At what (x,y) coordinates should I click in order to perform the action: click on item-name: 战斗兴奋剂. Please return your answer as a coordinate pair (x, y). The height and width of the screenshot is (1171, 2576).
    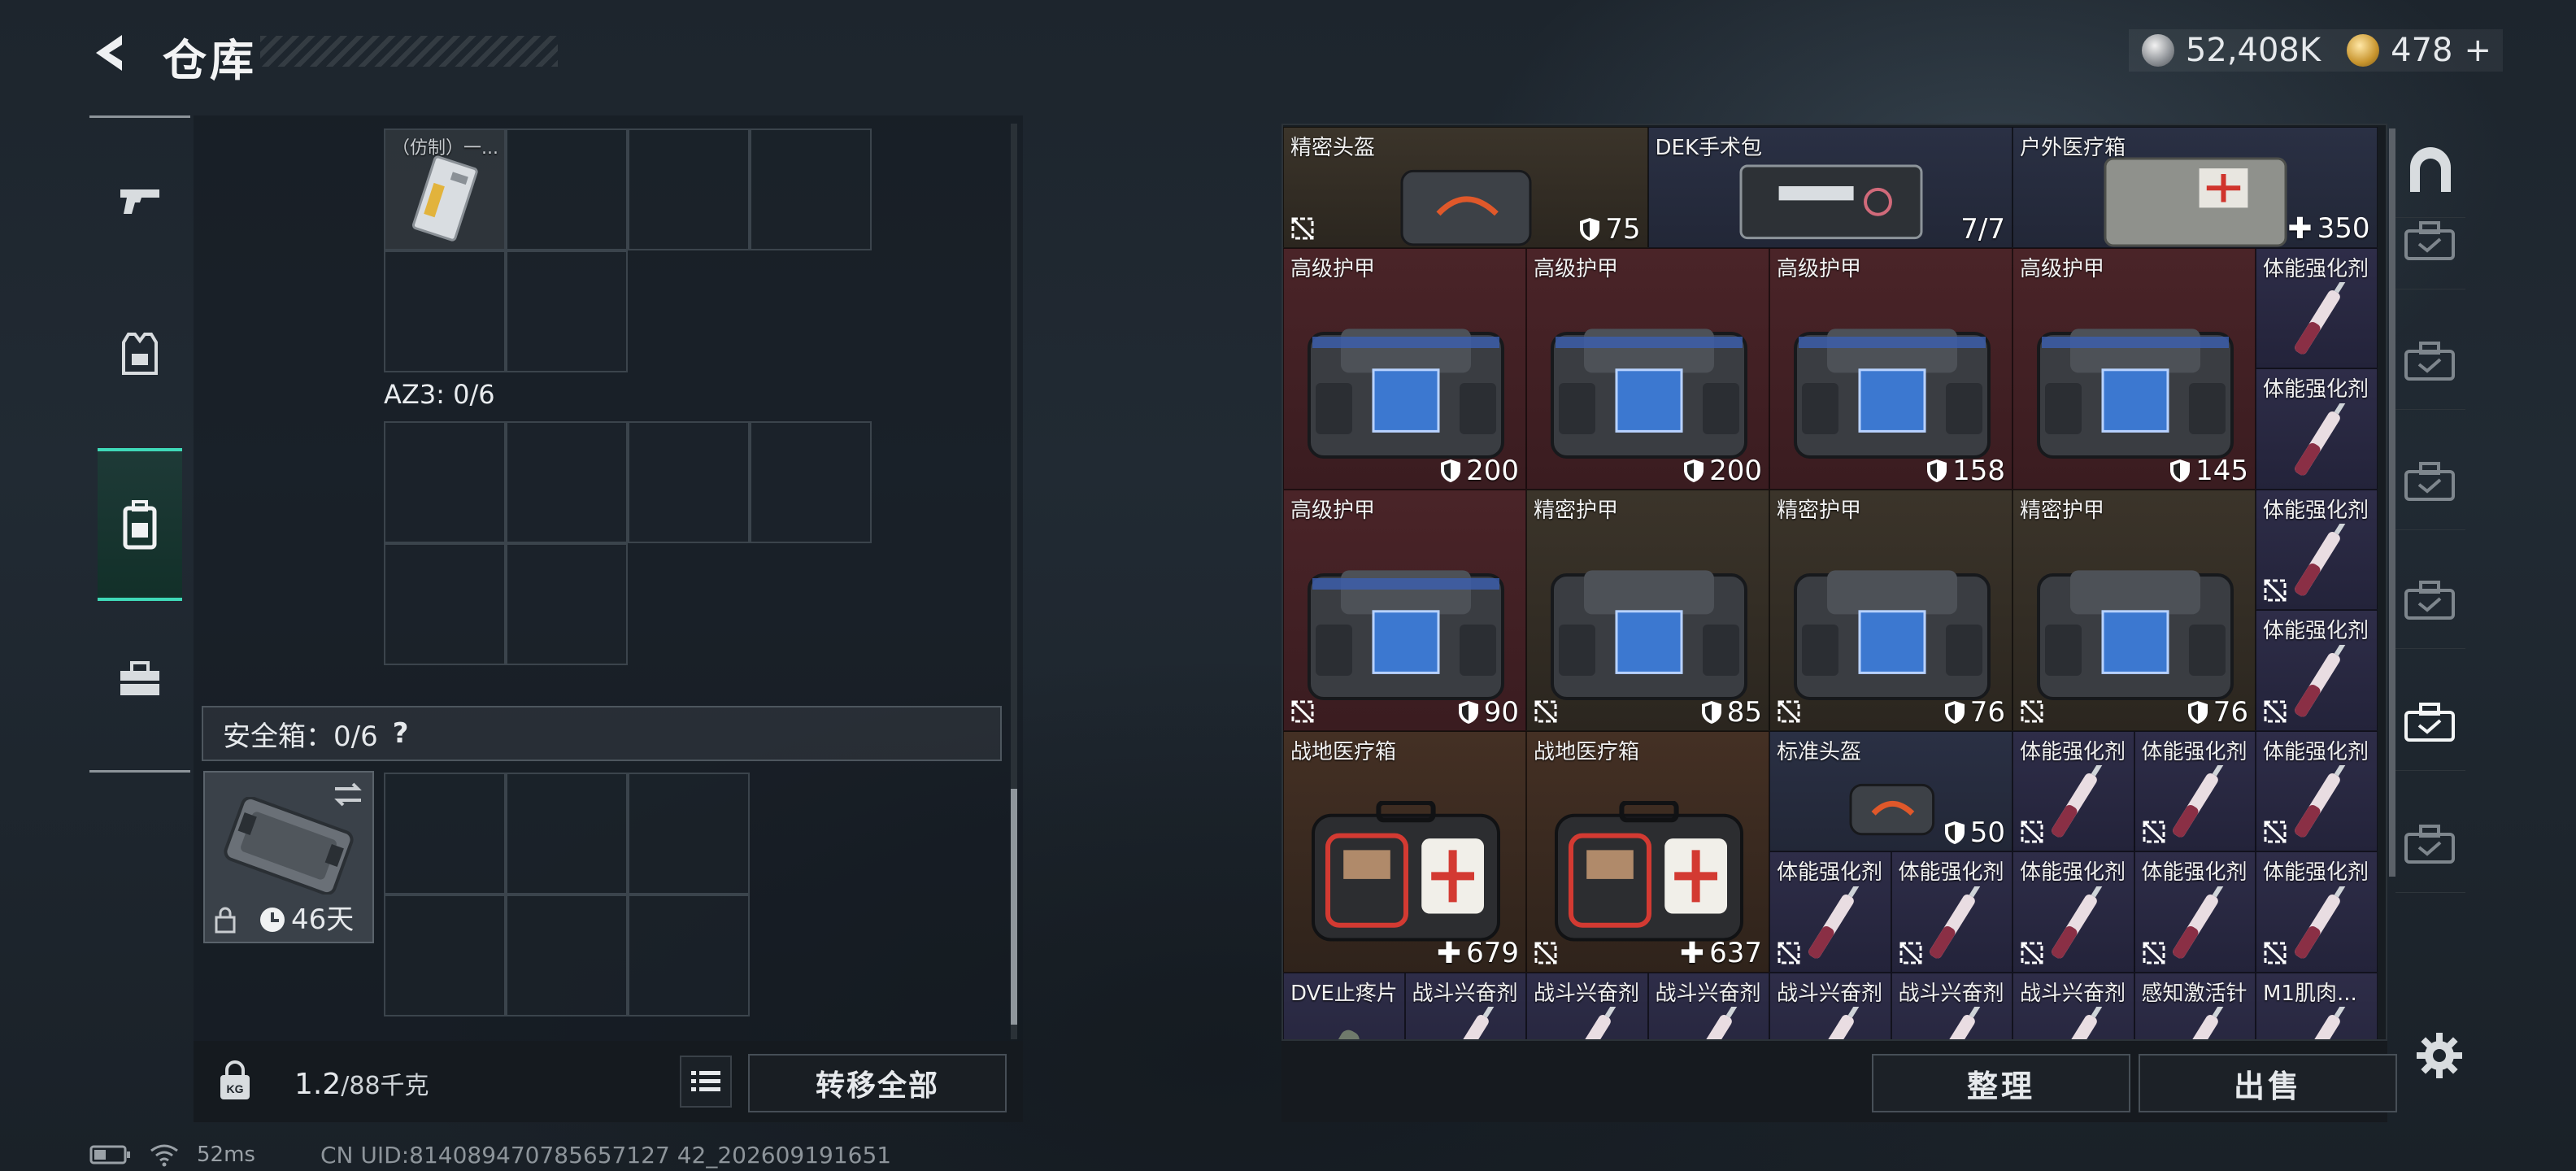
    Looking at the image, I should click on (2073, 993).